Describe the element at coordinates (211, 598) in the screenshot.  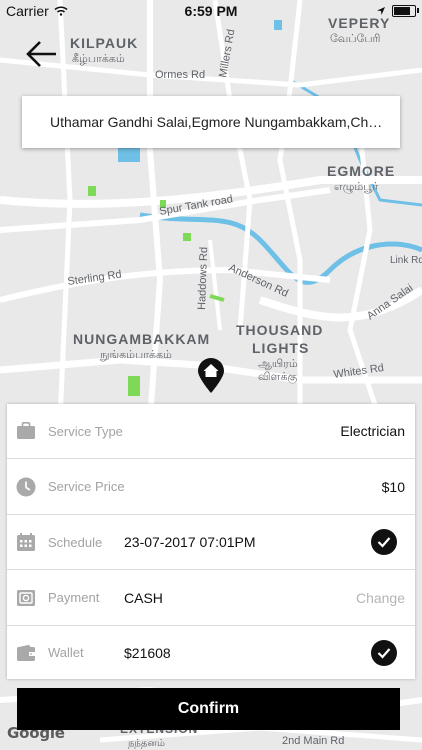
I see `payment-row: Payment CASH Change` at that location.